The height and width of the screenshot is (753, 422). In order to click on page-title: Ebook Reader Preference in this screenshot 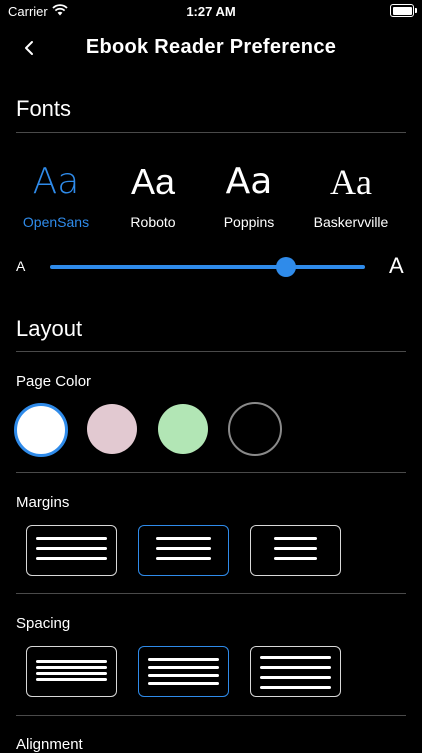, I will do `click(211, 47)`.